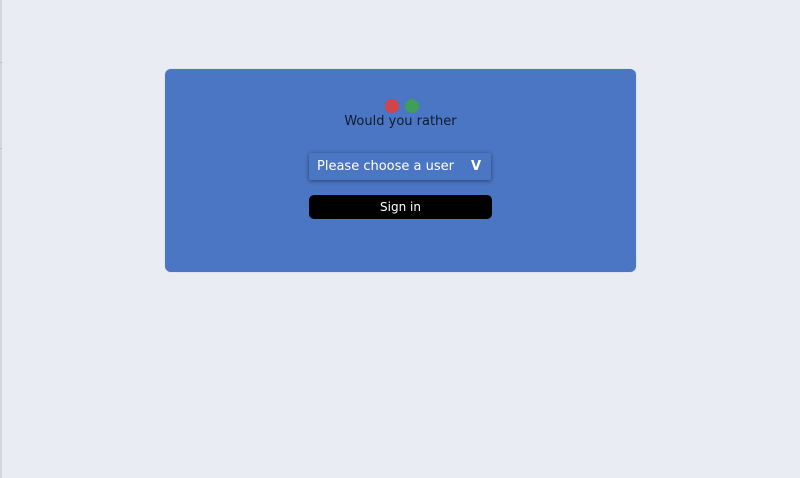  What do you see at coordinates (400, 207) in the screenshot?
I see `sign-in-button: Sign in` at bounding box center [400, 207].